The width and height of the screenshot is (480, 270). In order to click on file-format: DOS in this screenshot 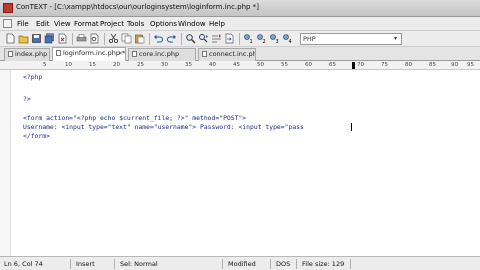, I will do `click(283, 264)`.